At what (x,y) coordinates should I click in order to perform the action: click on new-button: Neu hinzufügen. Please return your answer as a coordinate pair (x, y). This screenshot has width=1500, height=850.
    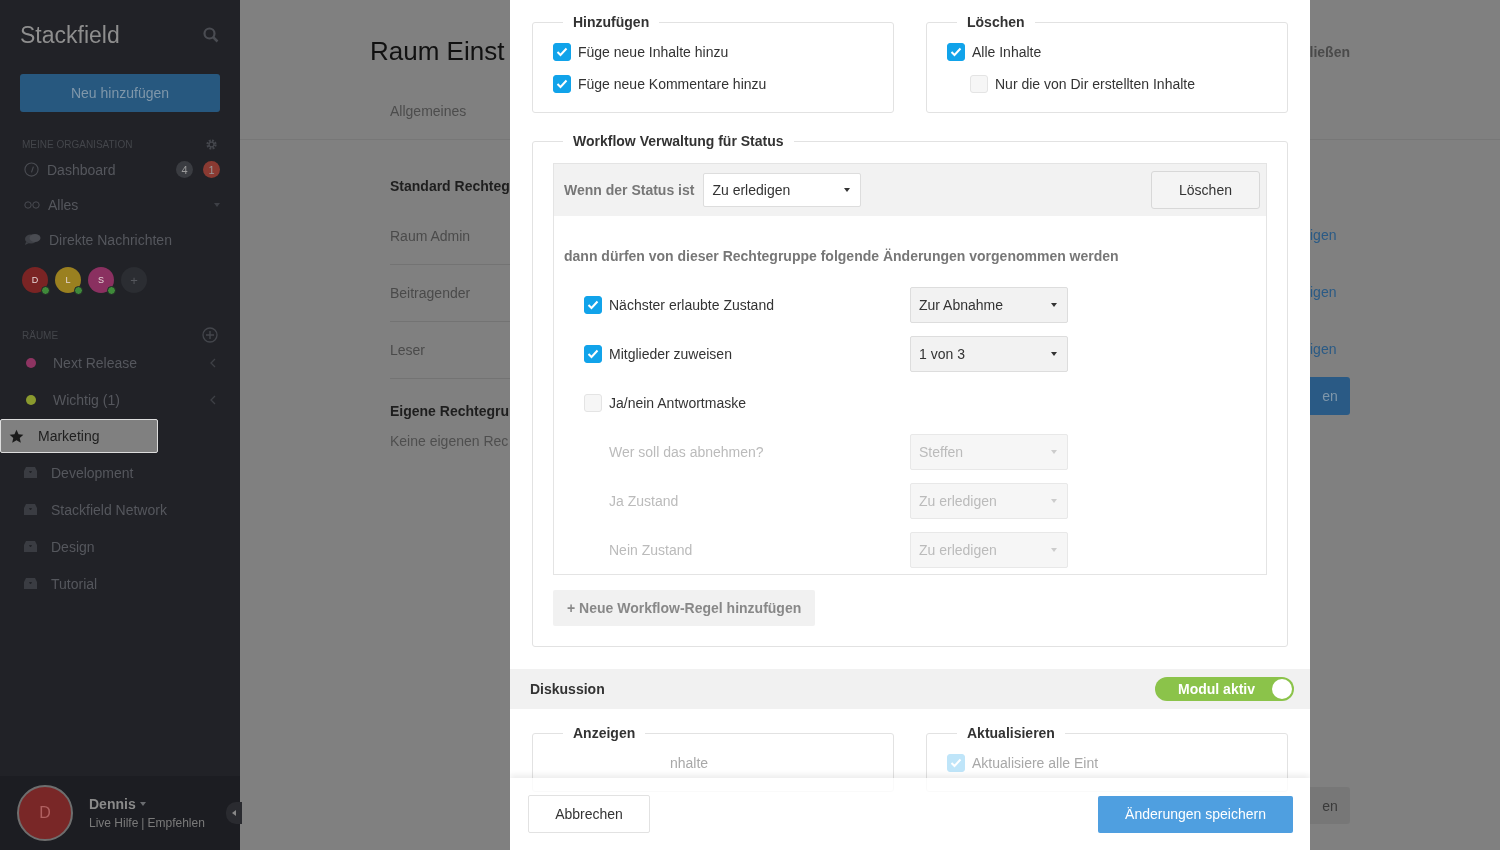
    Looking at the image, I should click on (120, 93).